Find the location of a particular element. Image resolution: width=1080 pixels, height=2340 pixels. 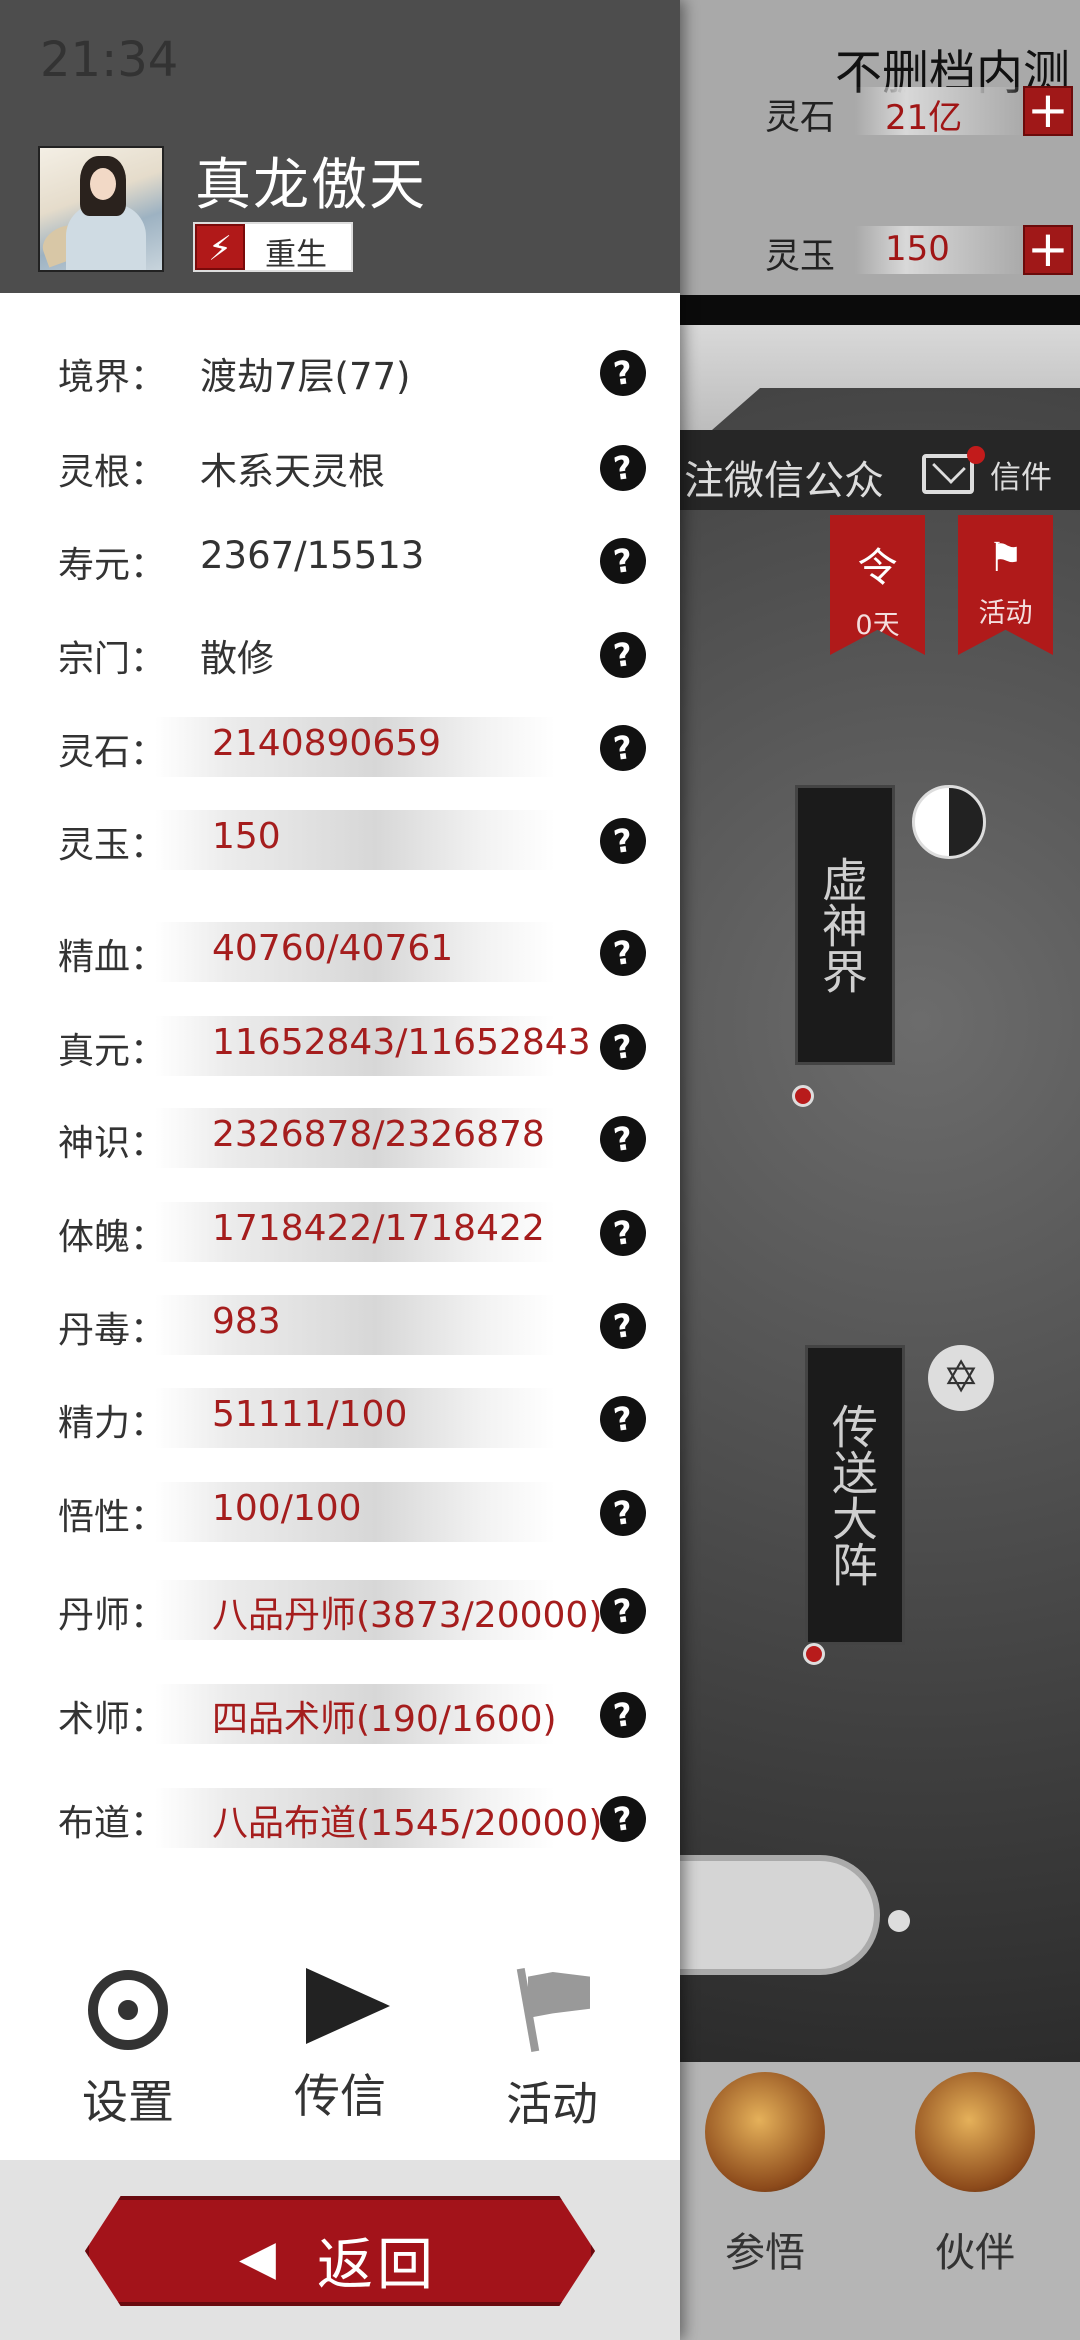

stat-value: 100/100 is located at coordinates (287, 1508).